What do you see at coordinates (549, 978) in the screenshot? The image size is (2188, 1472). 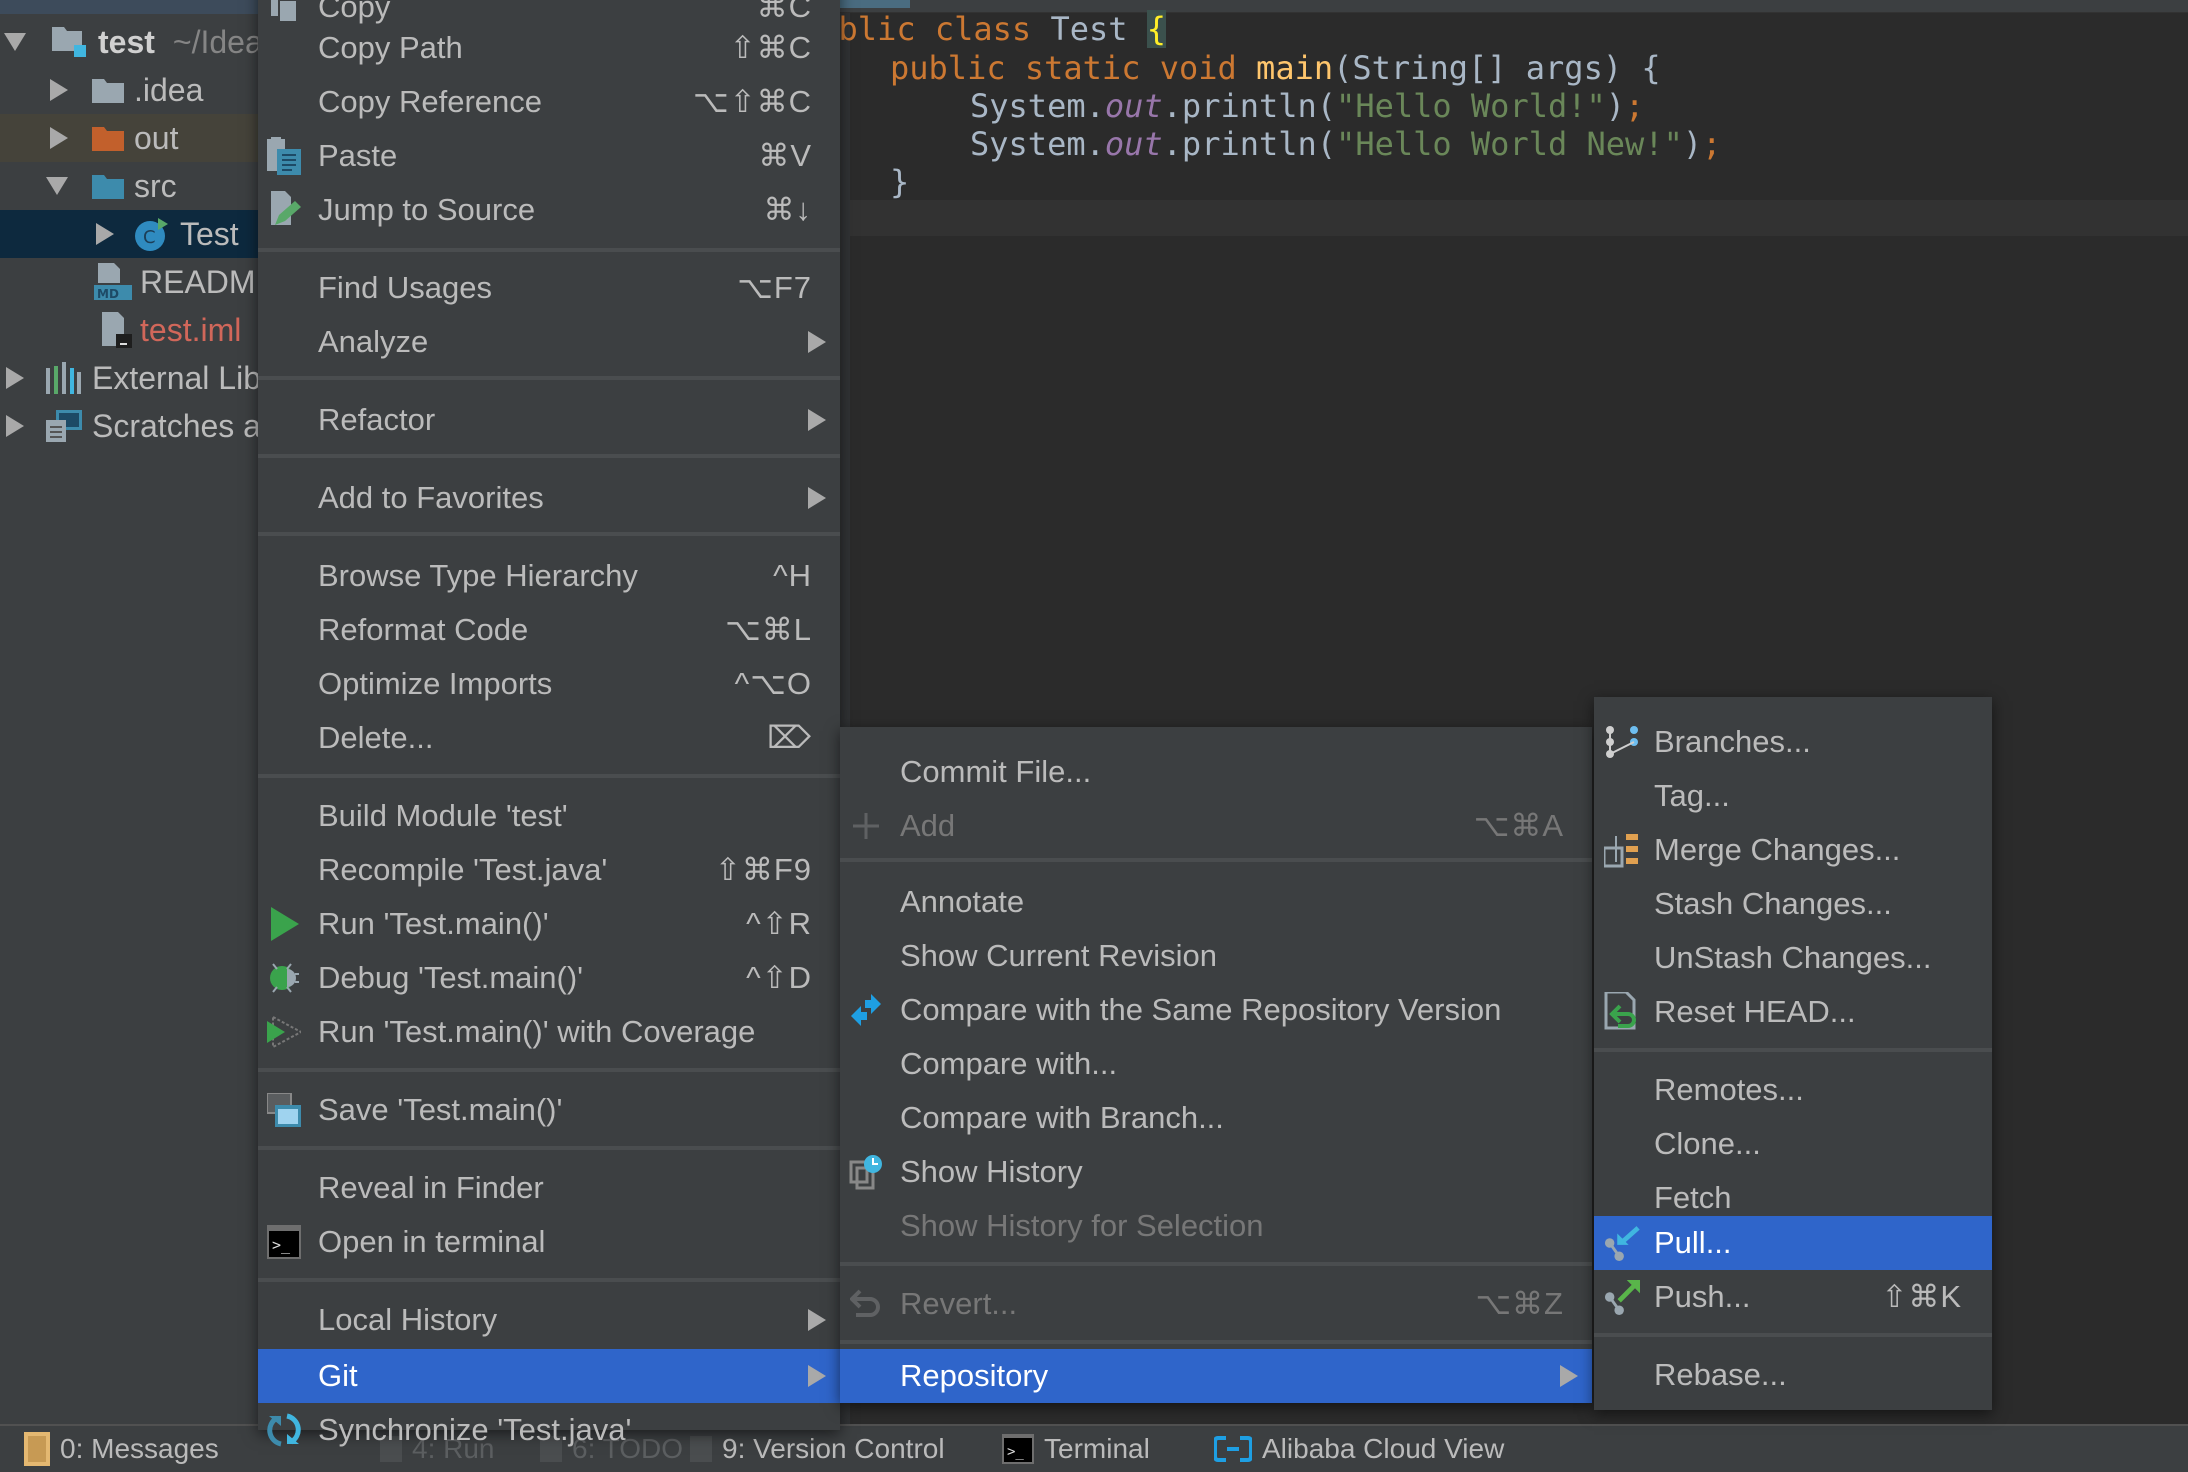 I see `menu-item-debug: Debug 'Test.main()' ^⇧D` at bounding box center [549, 978].